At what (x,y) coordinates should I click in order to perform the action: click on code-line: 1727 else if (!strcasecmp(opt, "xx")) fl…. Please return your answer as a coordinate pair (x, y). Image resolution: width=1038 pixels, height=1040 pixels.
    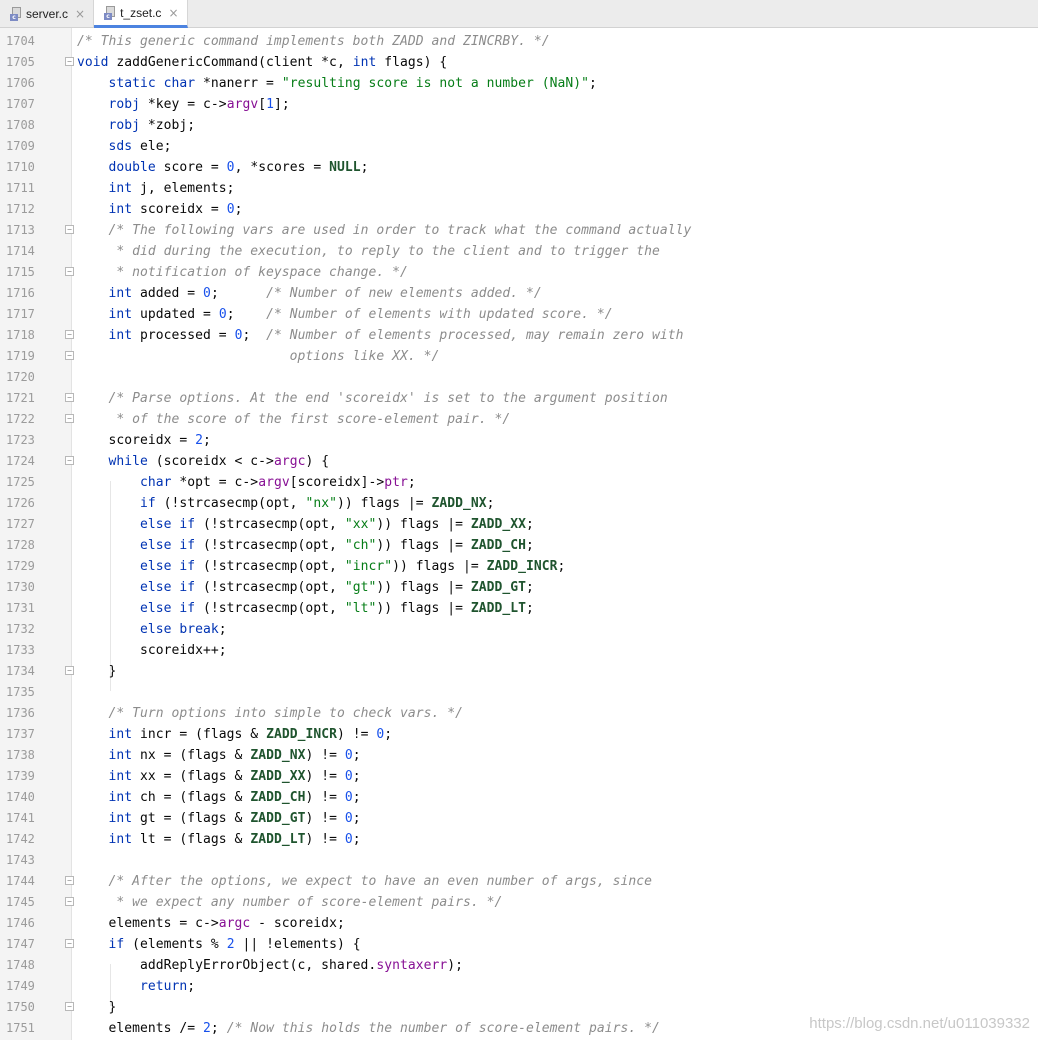
    Looking at the image, I should click on (519, 524).